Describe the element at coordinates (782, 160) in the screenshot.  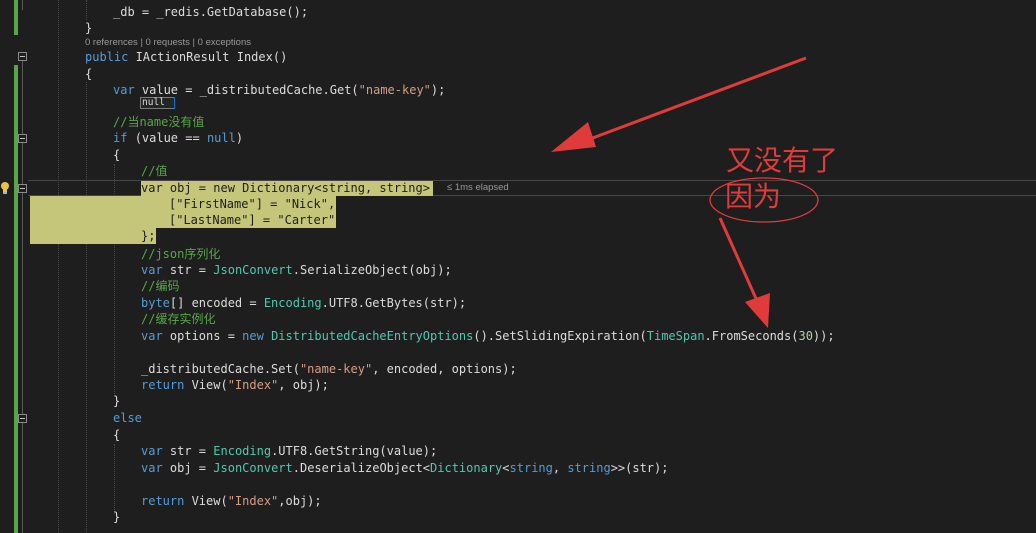
I see `annotation-text-line1: 又没有了` at that location.